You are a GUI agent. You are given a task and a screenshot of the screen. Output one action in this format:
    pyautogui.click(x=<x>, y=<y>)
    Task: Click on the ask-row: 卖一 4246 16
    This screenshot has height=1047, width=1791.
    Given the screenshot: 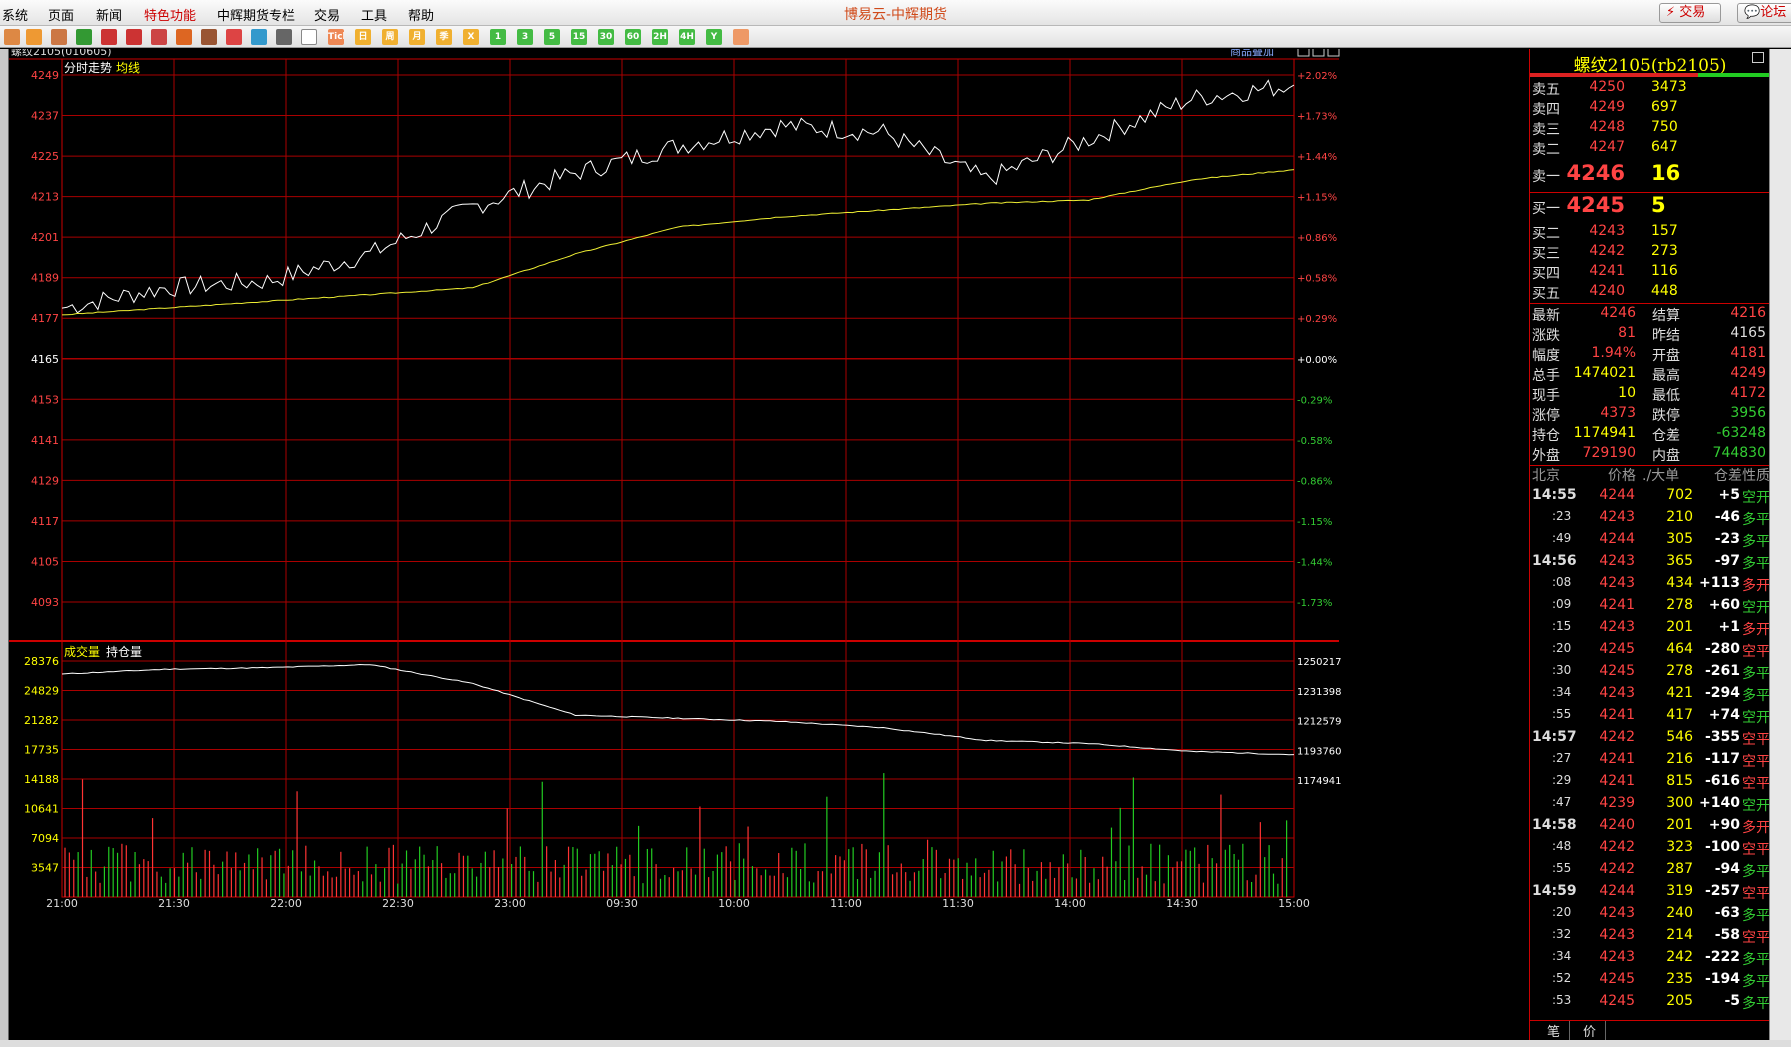 What is the action you would take?
    pyautogui.click(x=1650, y=175)
    